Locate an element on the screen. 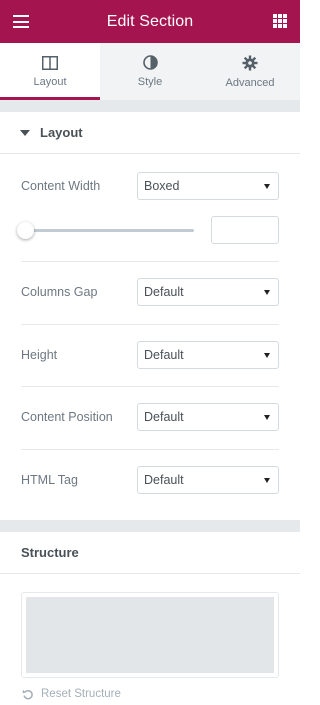  content-width-label: Content Width is located at coordinates (61, 186).